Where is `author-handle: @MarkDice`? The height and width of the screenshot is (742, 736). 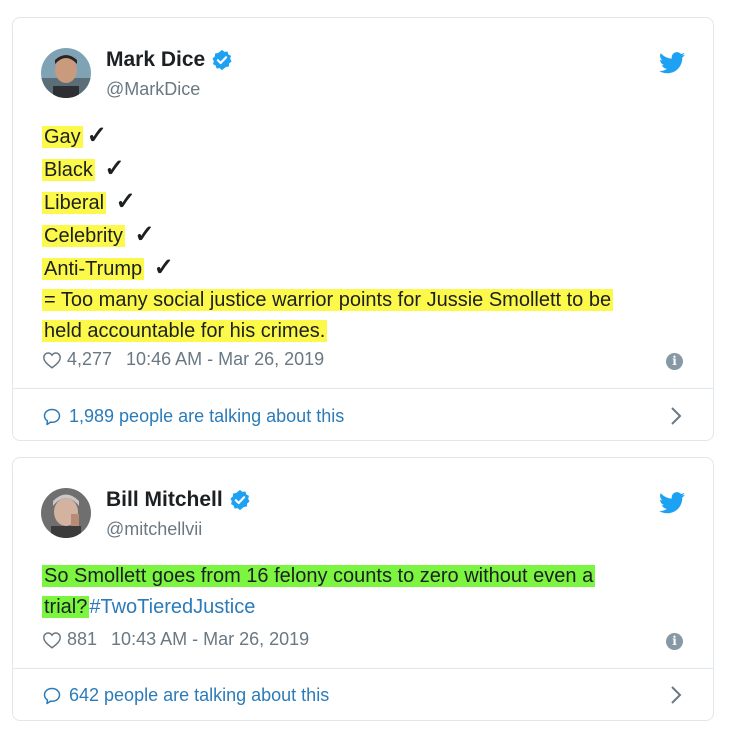
author-handle: @MarkDice is located at coordinates (153, 89).